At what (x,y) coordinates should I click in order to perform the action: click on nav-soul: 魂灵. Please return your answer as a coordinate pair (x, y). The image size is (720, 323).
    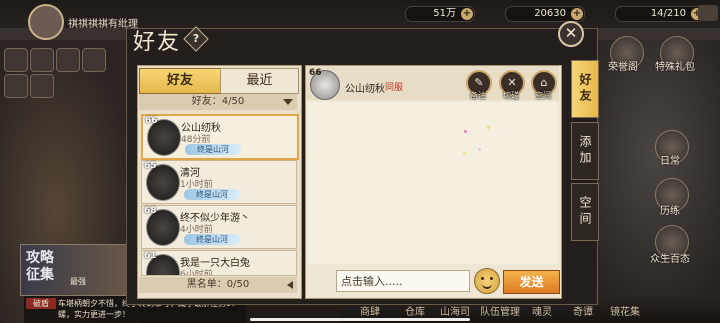
    Looking at the image, I should click on (542, 310).